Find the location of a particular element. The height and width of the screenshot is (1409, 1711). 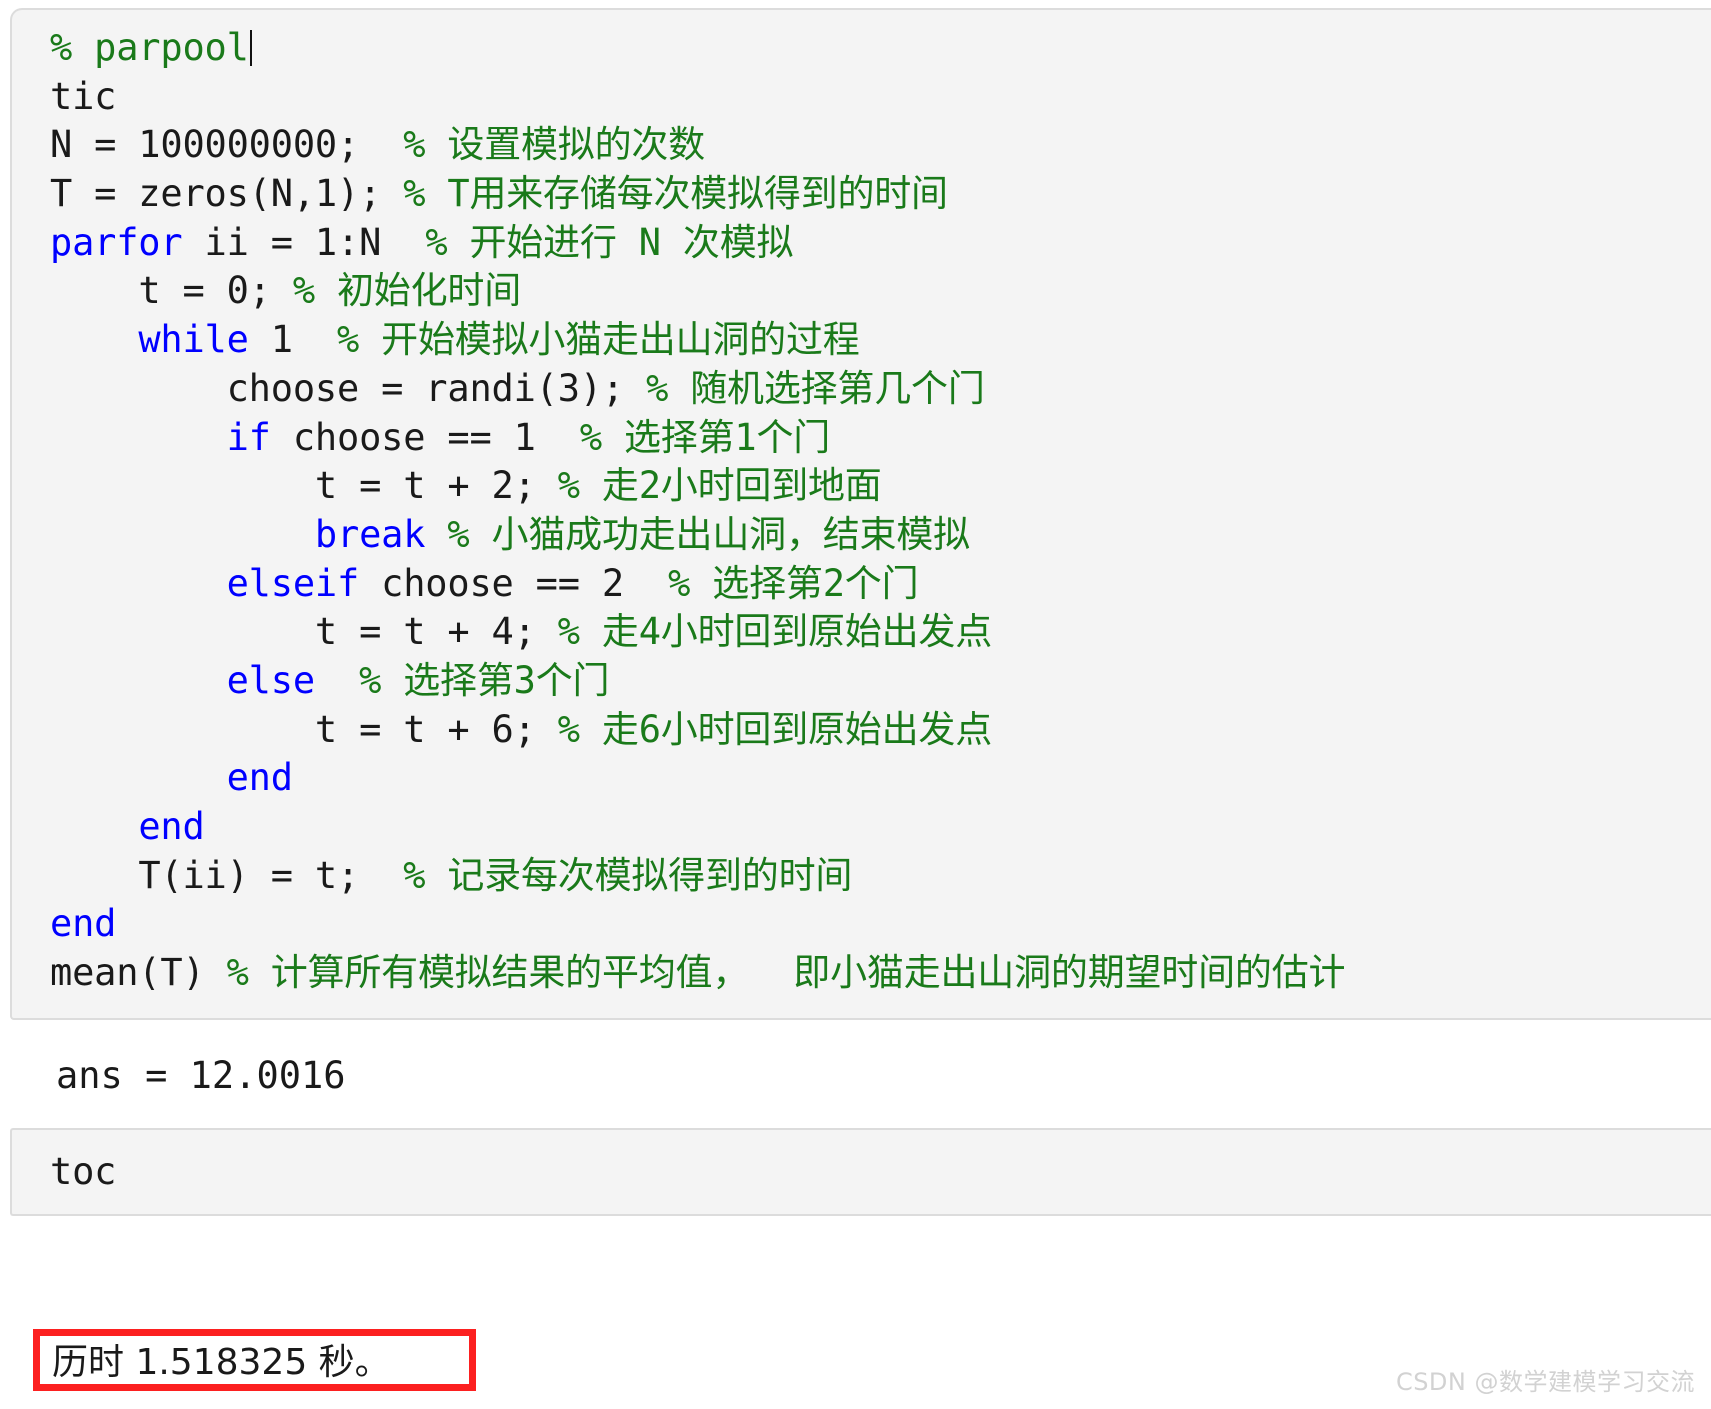

csdn-watermark: CSDN @数学建模学习交流 is located at coordinates (1545, 1382).